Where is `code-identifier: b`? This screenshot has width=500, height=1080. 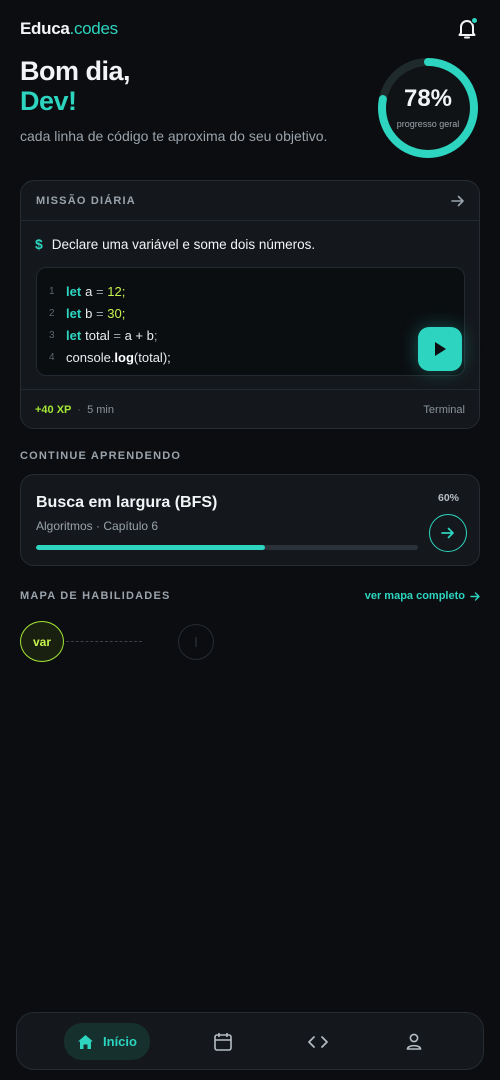
code-identifier: b is located at coordinates (89, 313).